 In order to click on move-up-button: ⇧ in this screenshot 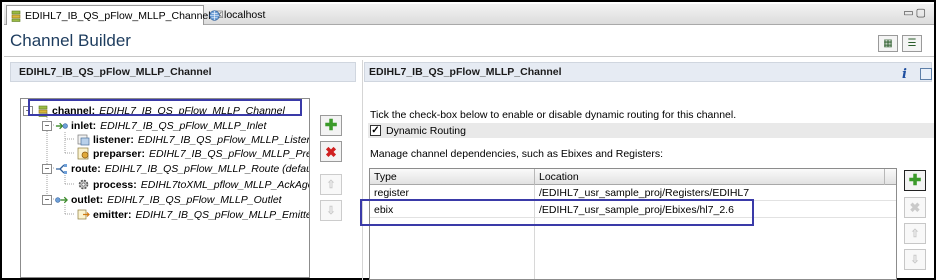, I will do `click(331, 184)`.